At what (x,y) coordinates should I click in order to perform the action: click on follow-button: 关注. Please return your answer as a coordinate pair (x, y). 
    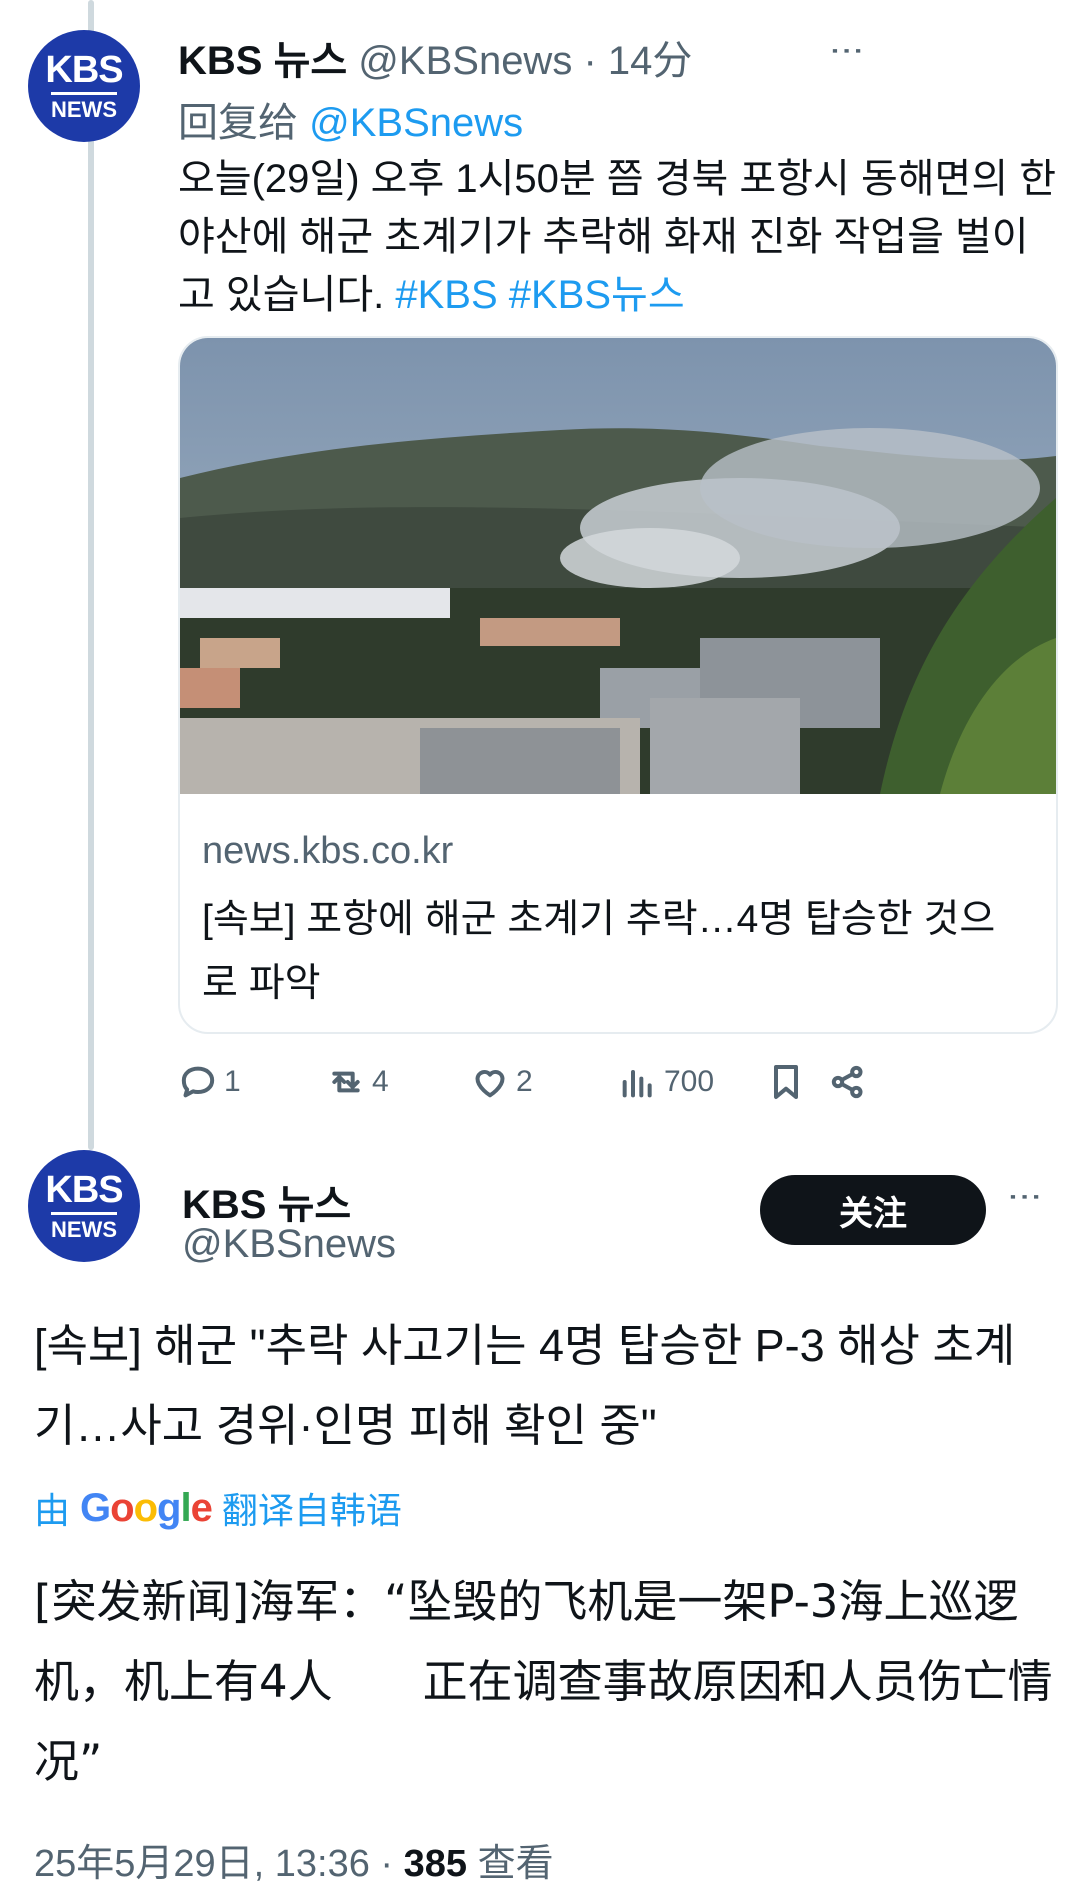
    Looking at the image, I should click on (873, 1210).